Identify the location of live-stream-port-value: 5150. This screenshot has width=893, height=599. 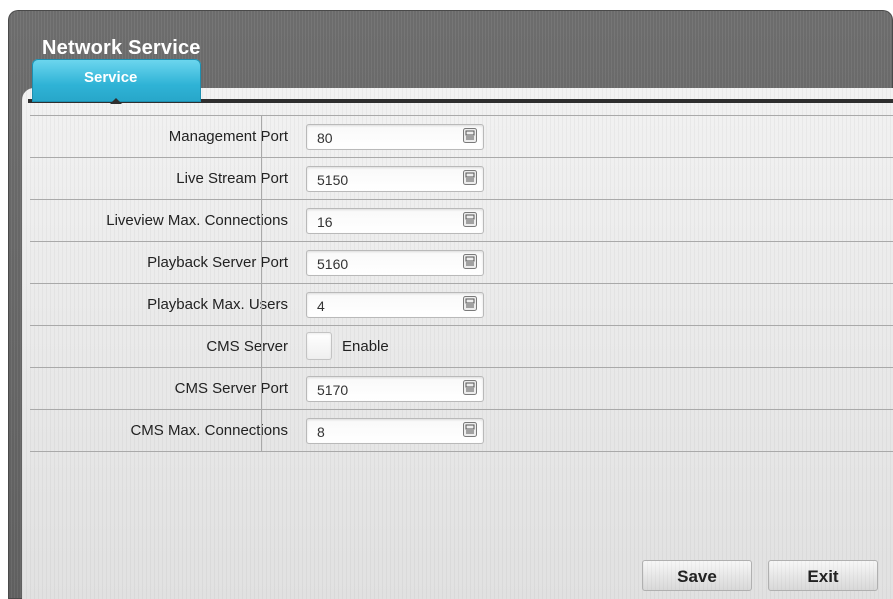
(333, 180).